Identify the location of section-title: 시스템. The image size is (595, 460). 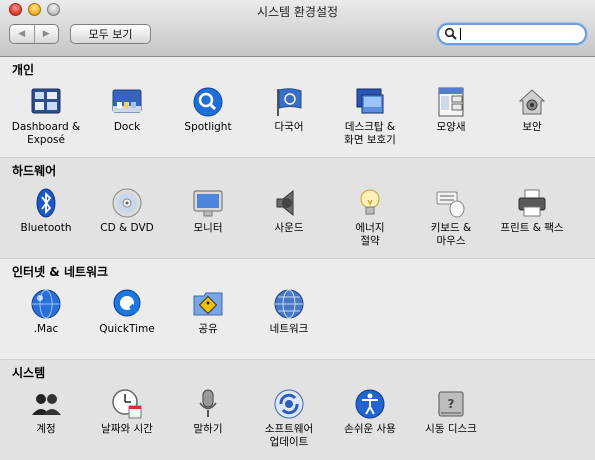
(29, 373).